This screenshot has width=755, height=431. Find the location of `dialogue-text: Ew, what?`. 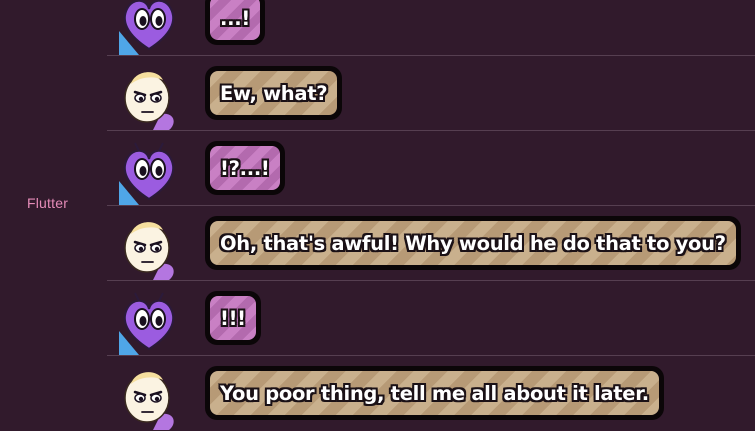

dialogue-text: Ew, what? is located at coordinates (274, 93).